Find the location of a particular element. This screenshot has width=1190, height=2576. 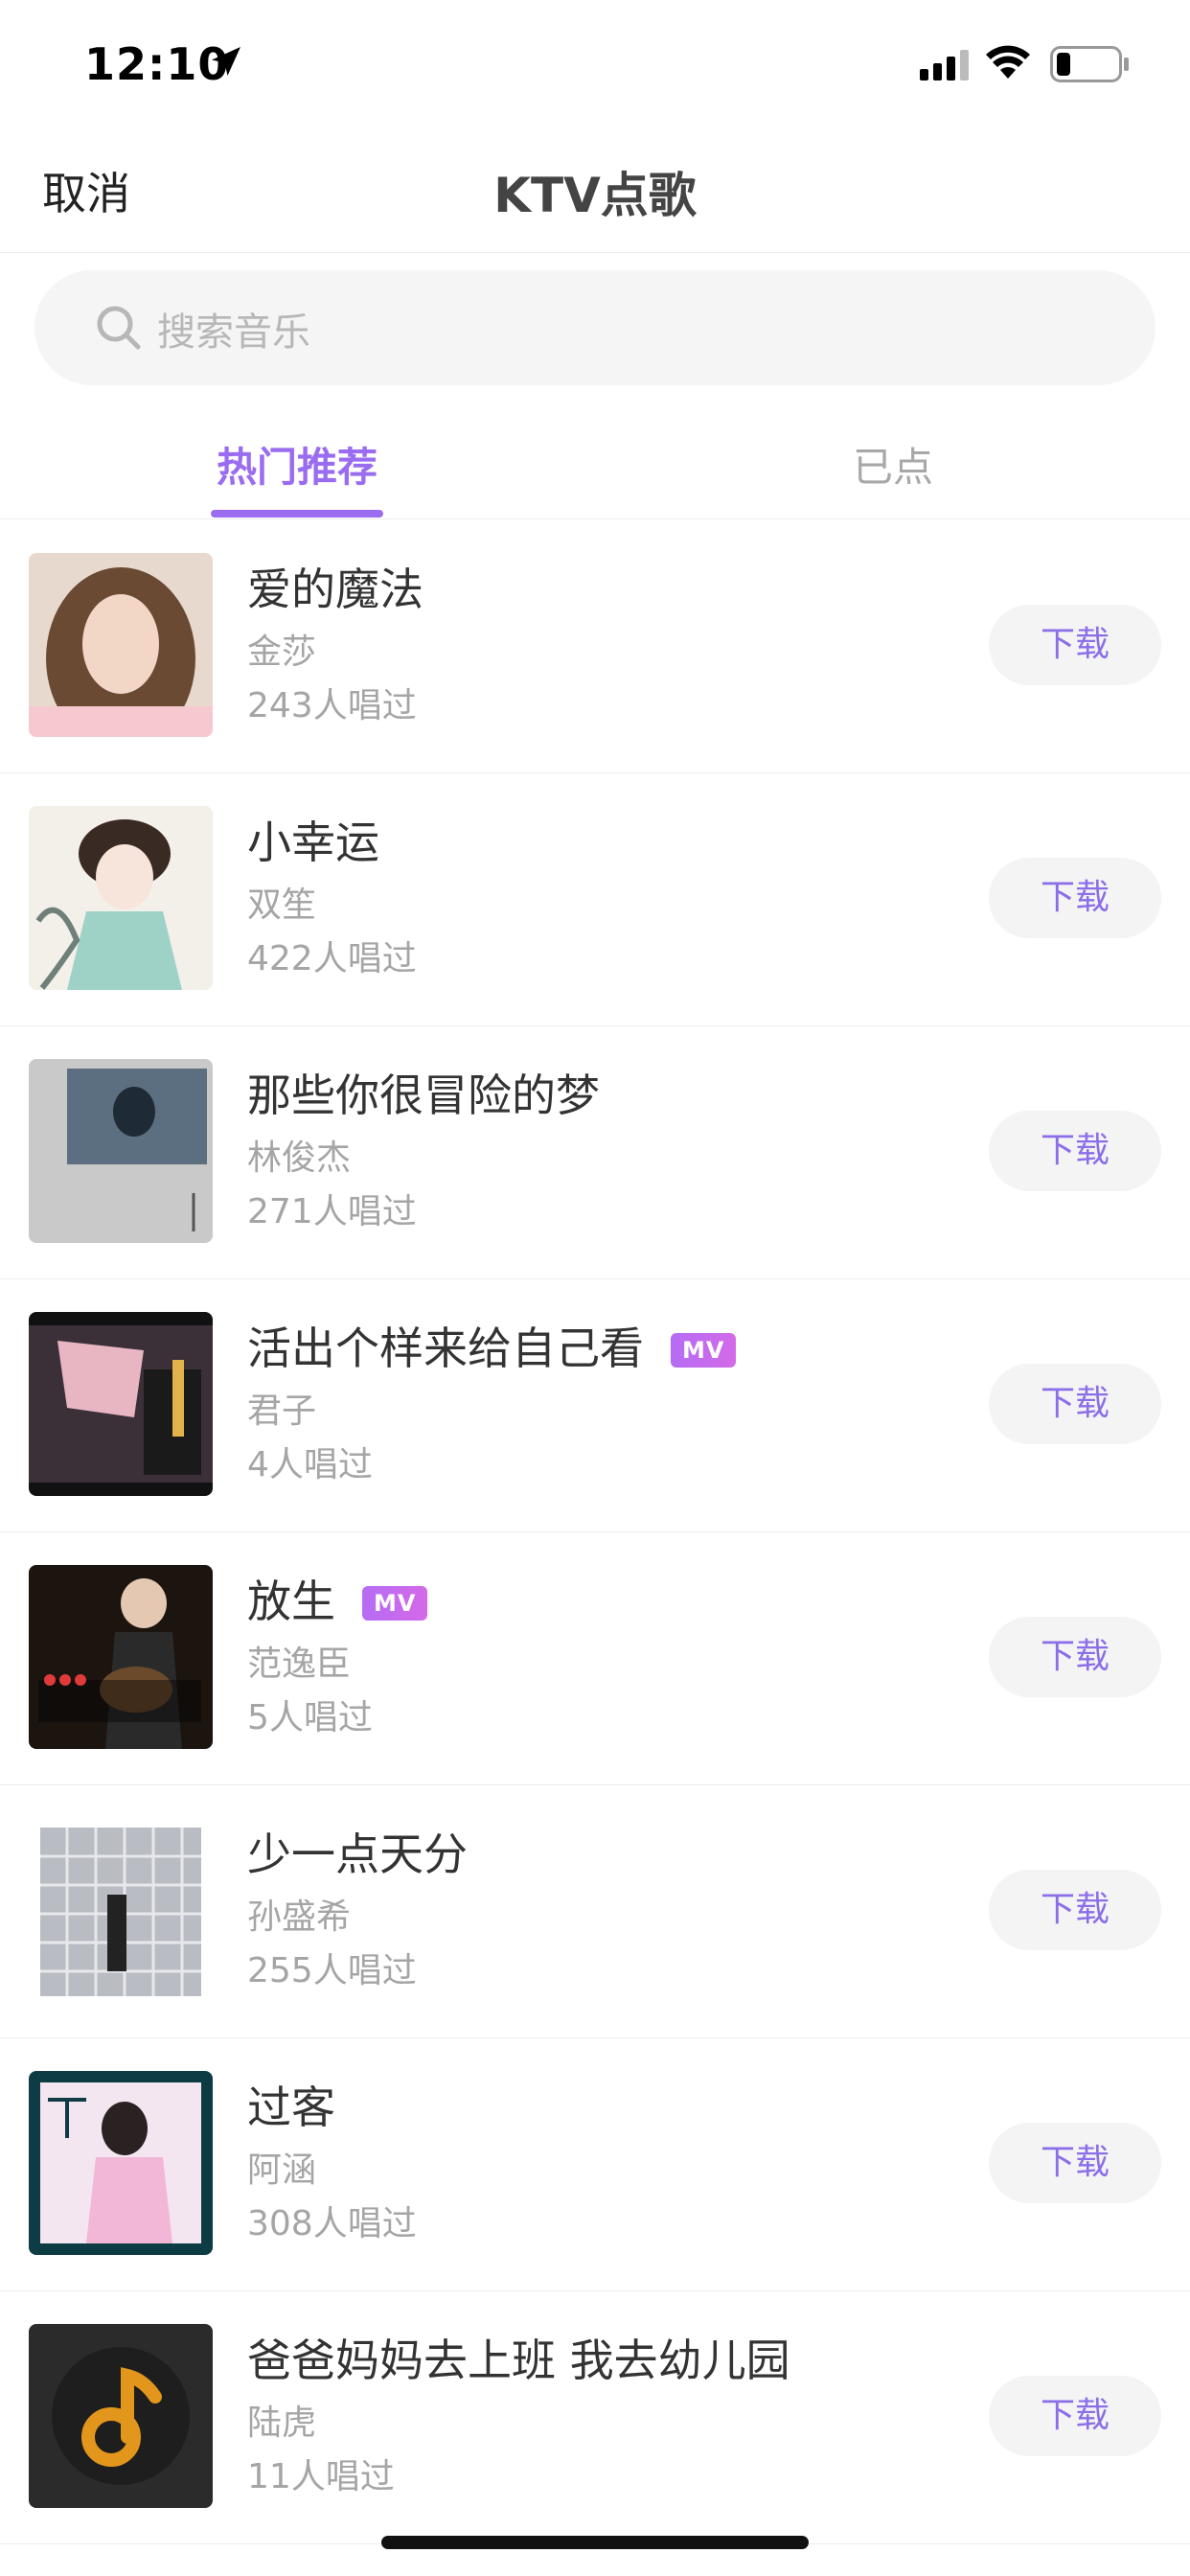

song-artist: 陆虎 is located at coordinates (282, 2423).